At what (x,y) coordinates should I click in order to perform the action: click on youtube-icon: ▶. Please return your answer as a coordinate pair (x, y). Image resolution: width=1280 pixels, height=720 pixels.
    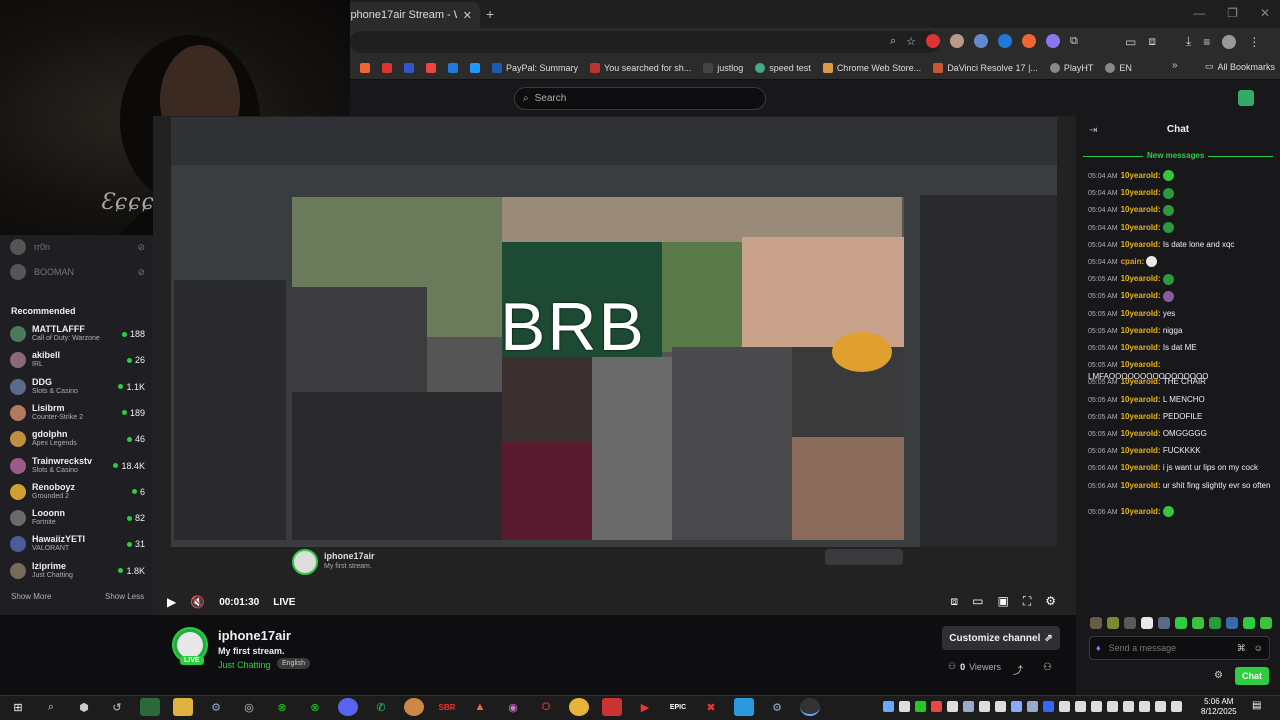
    Looking at the image, I should click on (645, 707).